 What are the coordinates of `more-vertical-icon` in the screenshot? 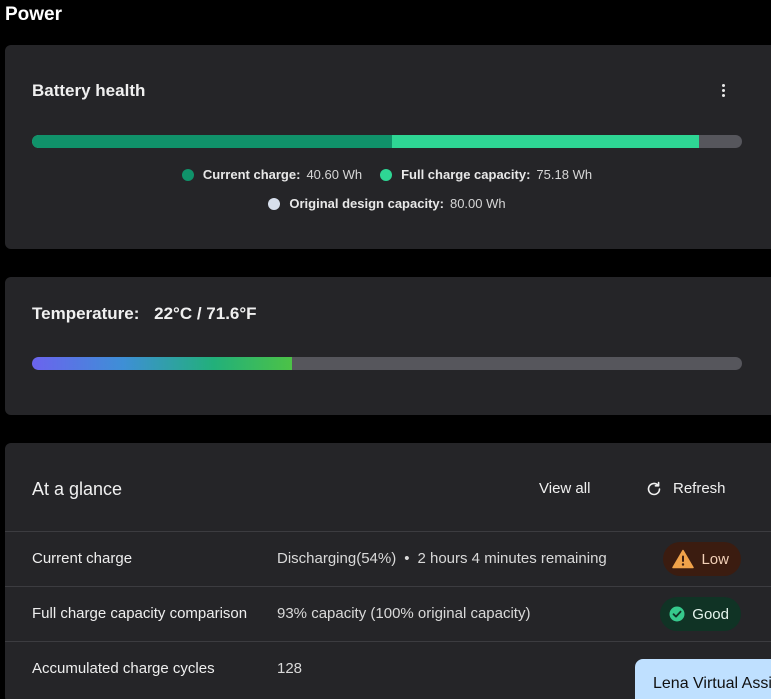 It's located at (723, 85).